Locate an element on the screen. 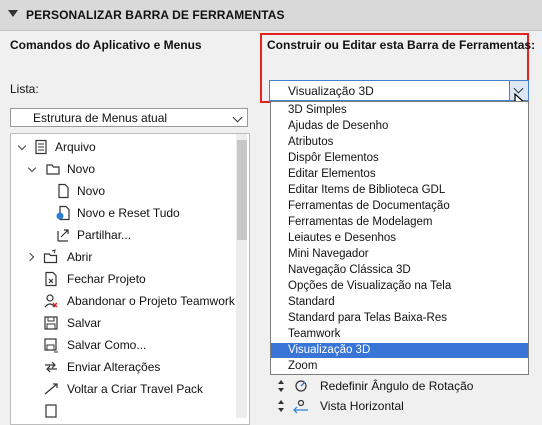 Image resolution: width=542 pixels, height=425 pixels. toolbar-select-value: Visualização 3D is located at coordinates (331, 91).